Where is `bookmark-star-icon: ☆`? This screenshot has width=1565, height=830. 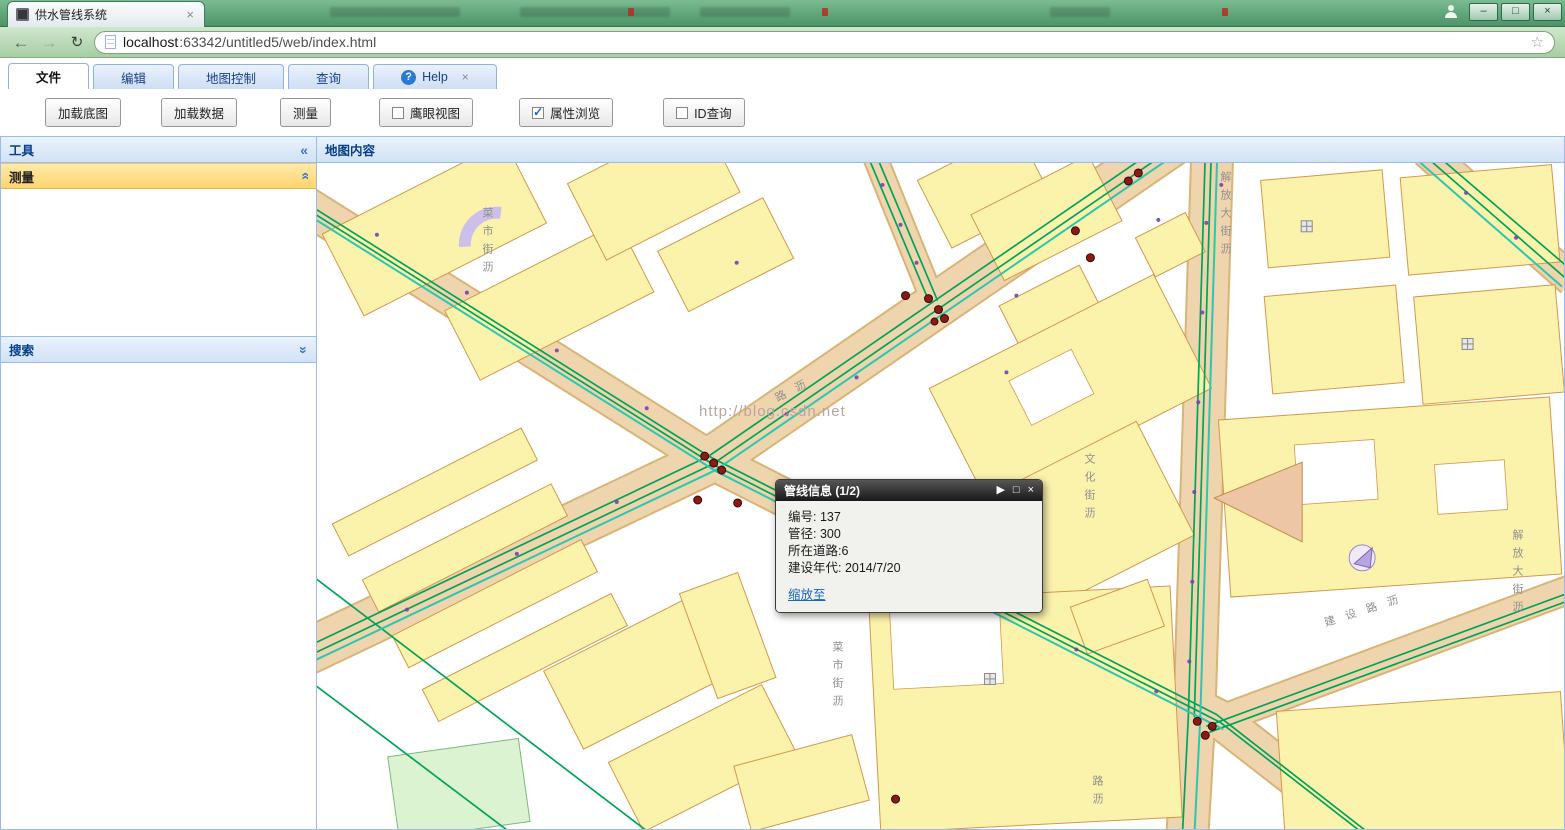 bookmark-star-icon: ☆ is located at coordinates (1537, 42).